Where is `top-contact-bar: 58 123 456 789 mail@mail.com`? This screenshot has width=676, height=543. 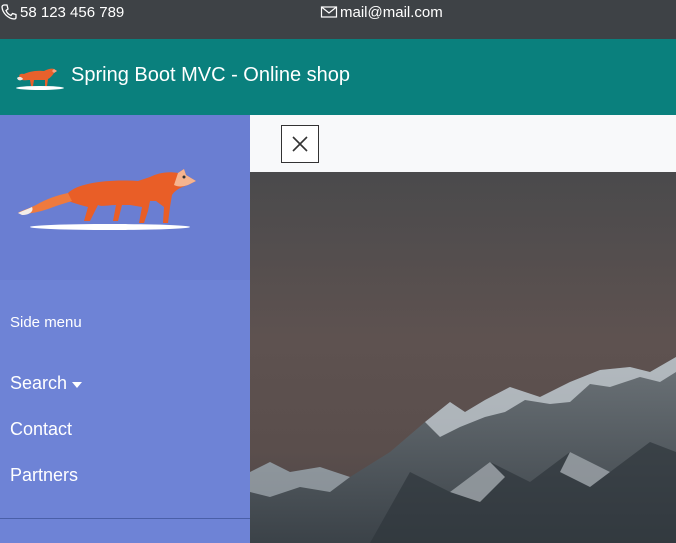 top-contact-bar: 58 123 456 789 mail@mail.com is located at coordinates (338, 19).